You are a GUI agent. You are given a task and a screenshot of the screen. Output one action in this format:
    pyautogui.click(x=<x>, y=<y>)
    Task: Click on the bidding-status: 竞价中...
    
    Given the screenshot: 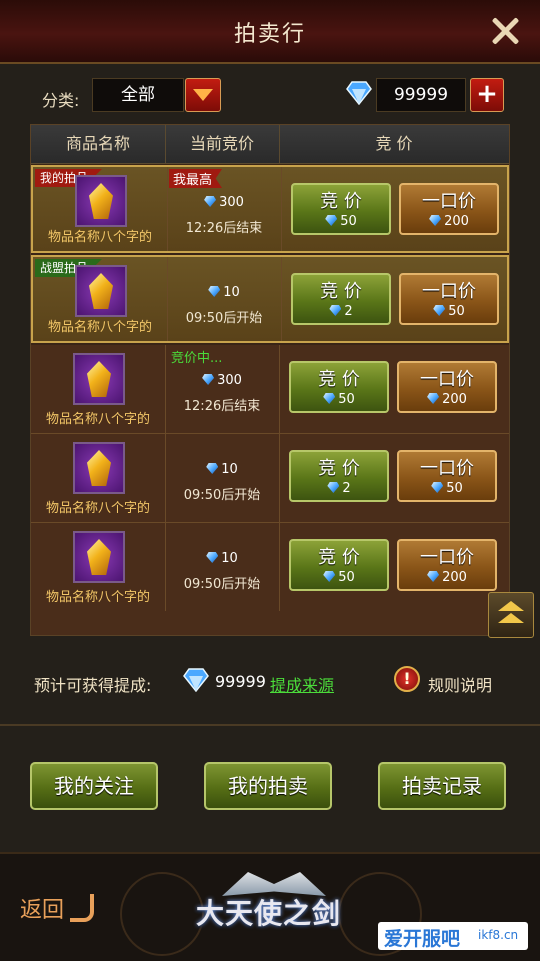 What is the action you would take?
    pyautogui.click(x=197, y=358)
    